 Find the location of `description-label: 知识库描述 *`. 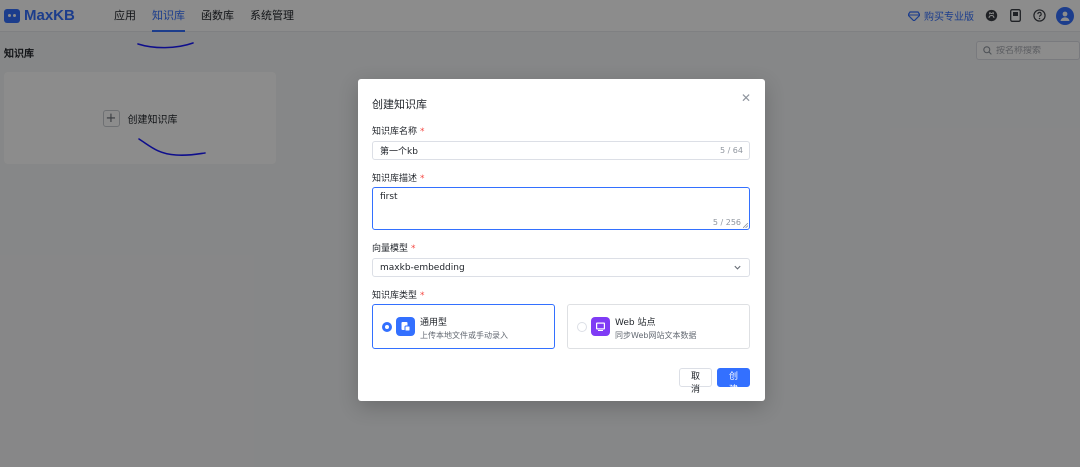

description-label: 知识库描述 * is located at coordinates (398, 177).